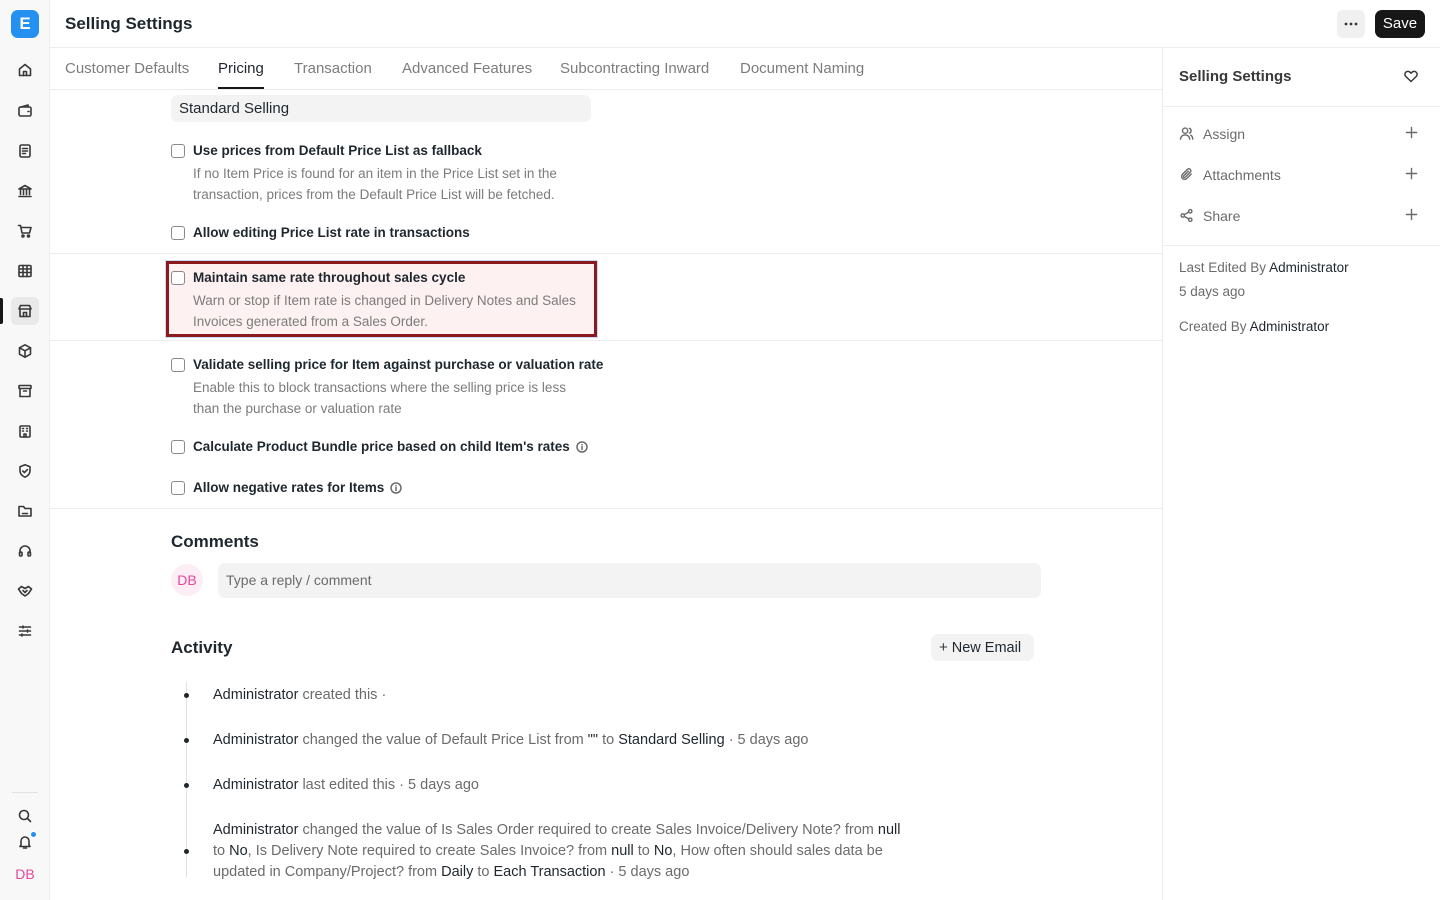  What do you see at coordinates (1, 311) in the screenshot?
I see `active-indicator` at bounding box center [1, 311].